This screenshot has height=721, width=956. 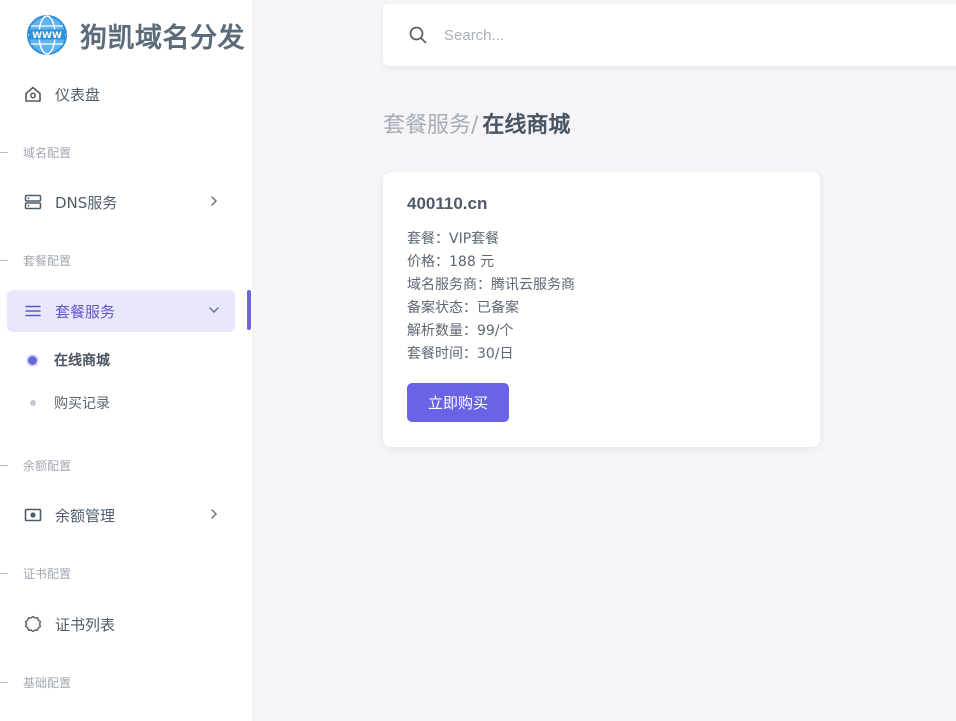 What do you see at coordinates (33, 94) in the screenshot?
I see `home-icon` at bounding box center [33, 94].